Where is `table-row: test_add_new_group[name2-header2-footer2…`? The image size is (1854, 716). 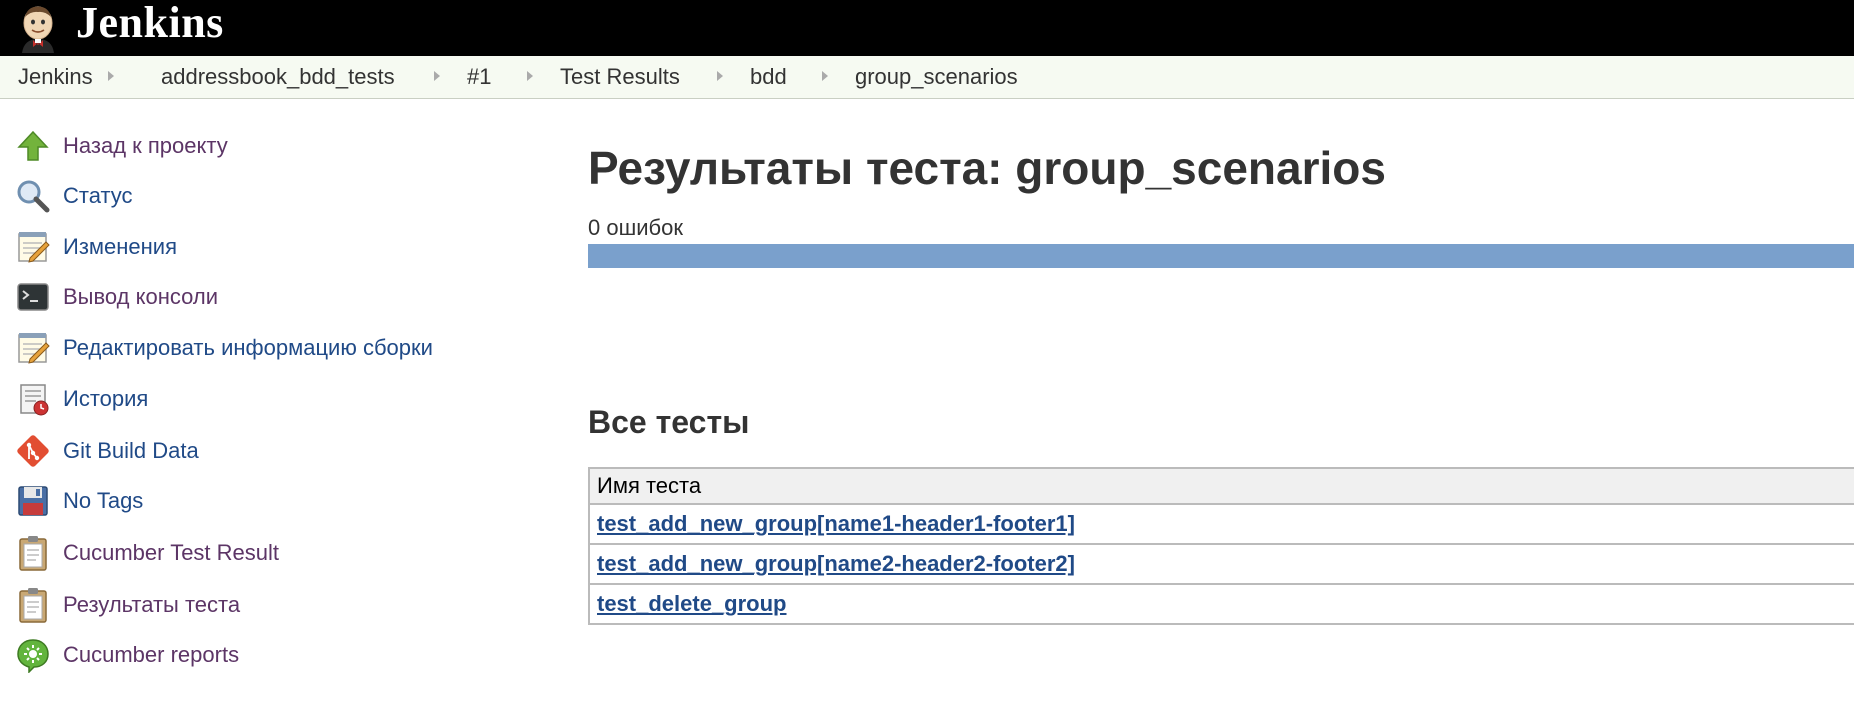 table-row: test_add_new_group[name2-header2-footer2… is located at coordinates (1221, 564).